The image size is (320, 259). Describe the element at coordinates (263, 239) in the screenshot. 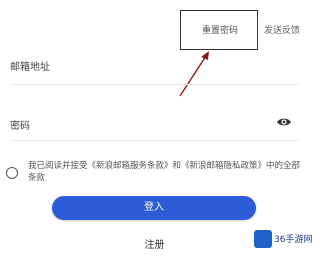

I see `watermark-logo-icon` at that location.